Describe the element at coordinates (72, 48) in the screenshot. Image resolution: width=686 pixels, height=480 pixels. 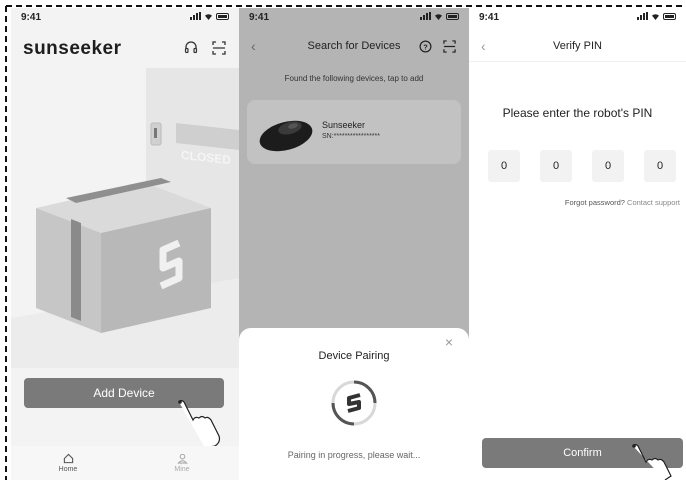
I see `app-logo: sunseeker` at that location.